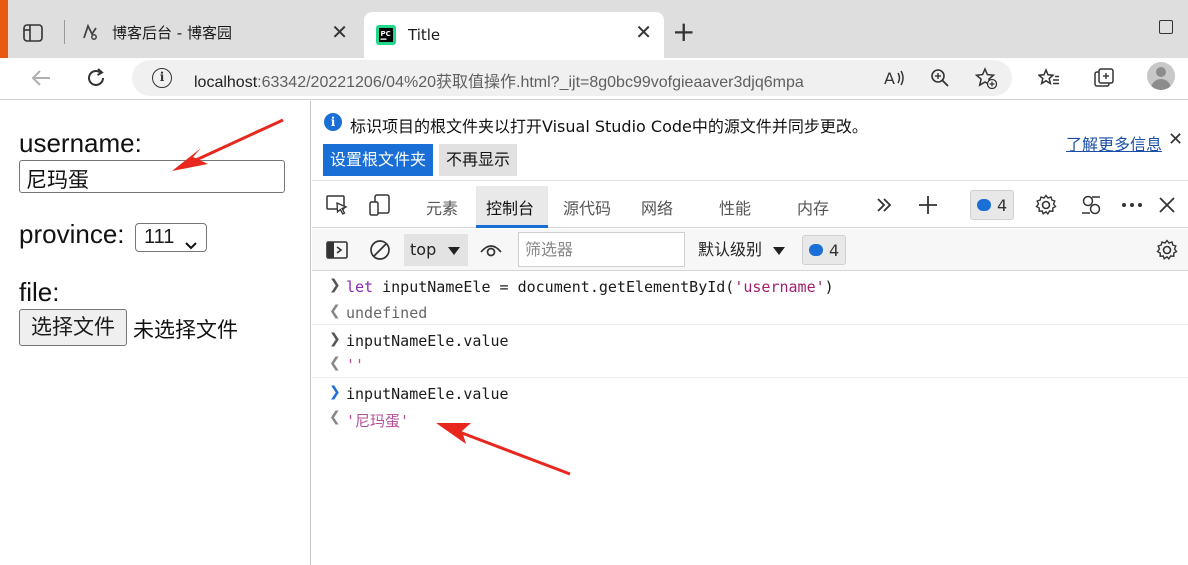  What do you see at coordinates (512, 226) in the screenshot?
I see `active-tab-indicator` at bounding box center [512, 226].